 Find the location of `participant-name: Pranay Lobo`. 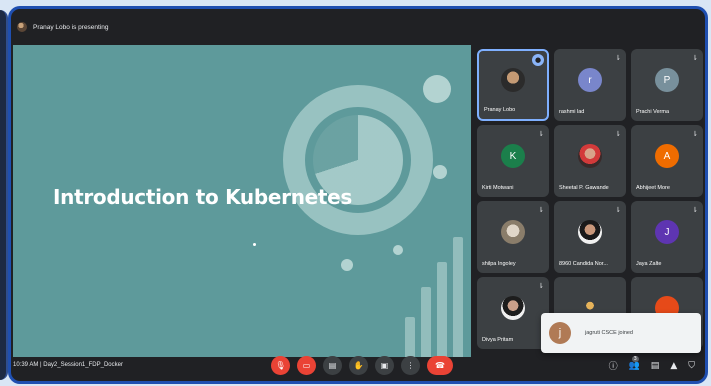

participant-name: Pranay Lobo is located at coordinates (500, 110).